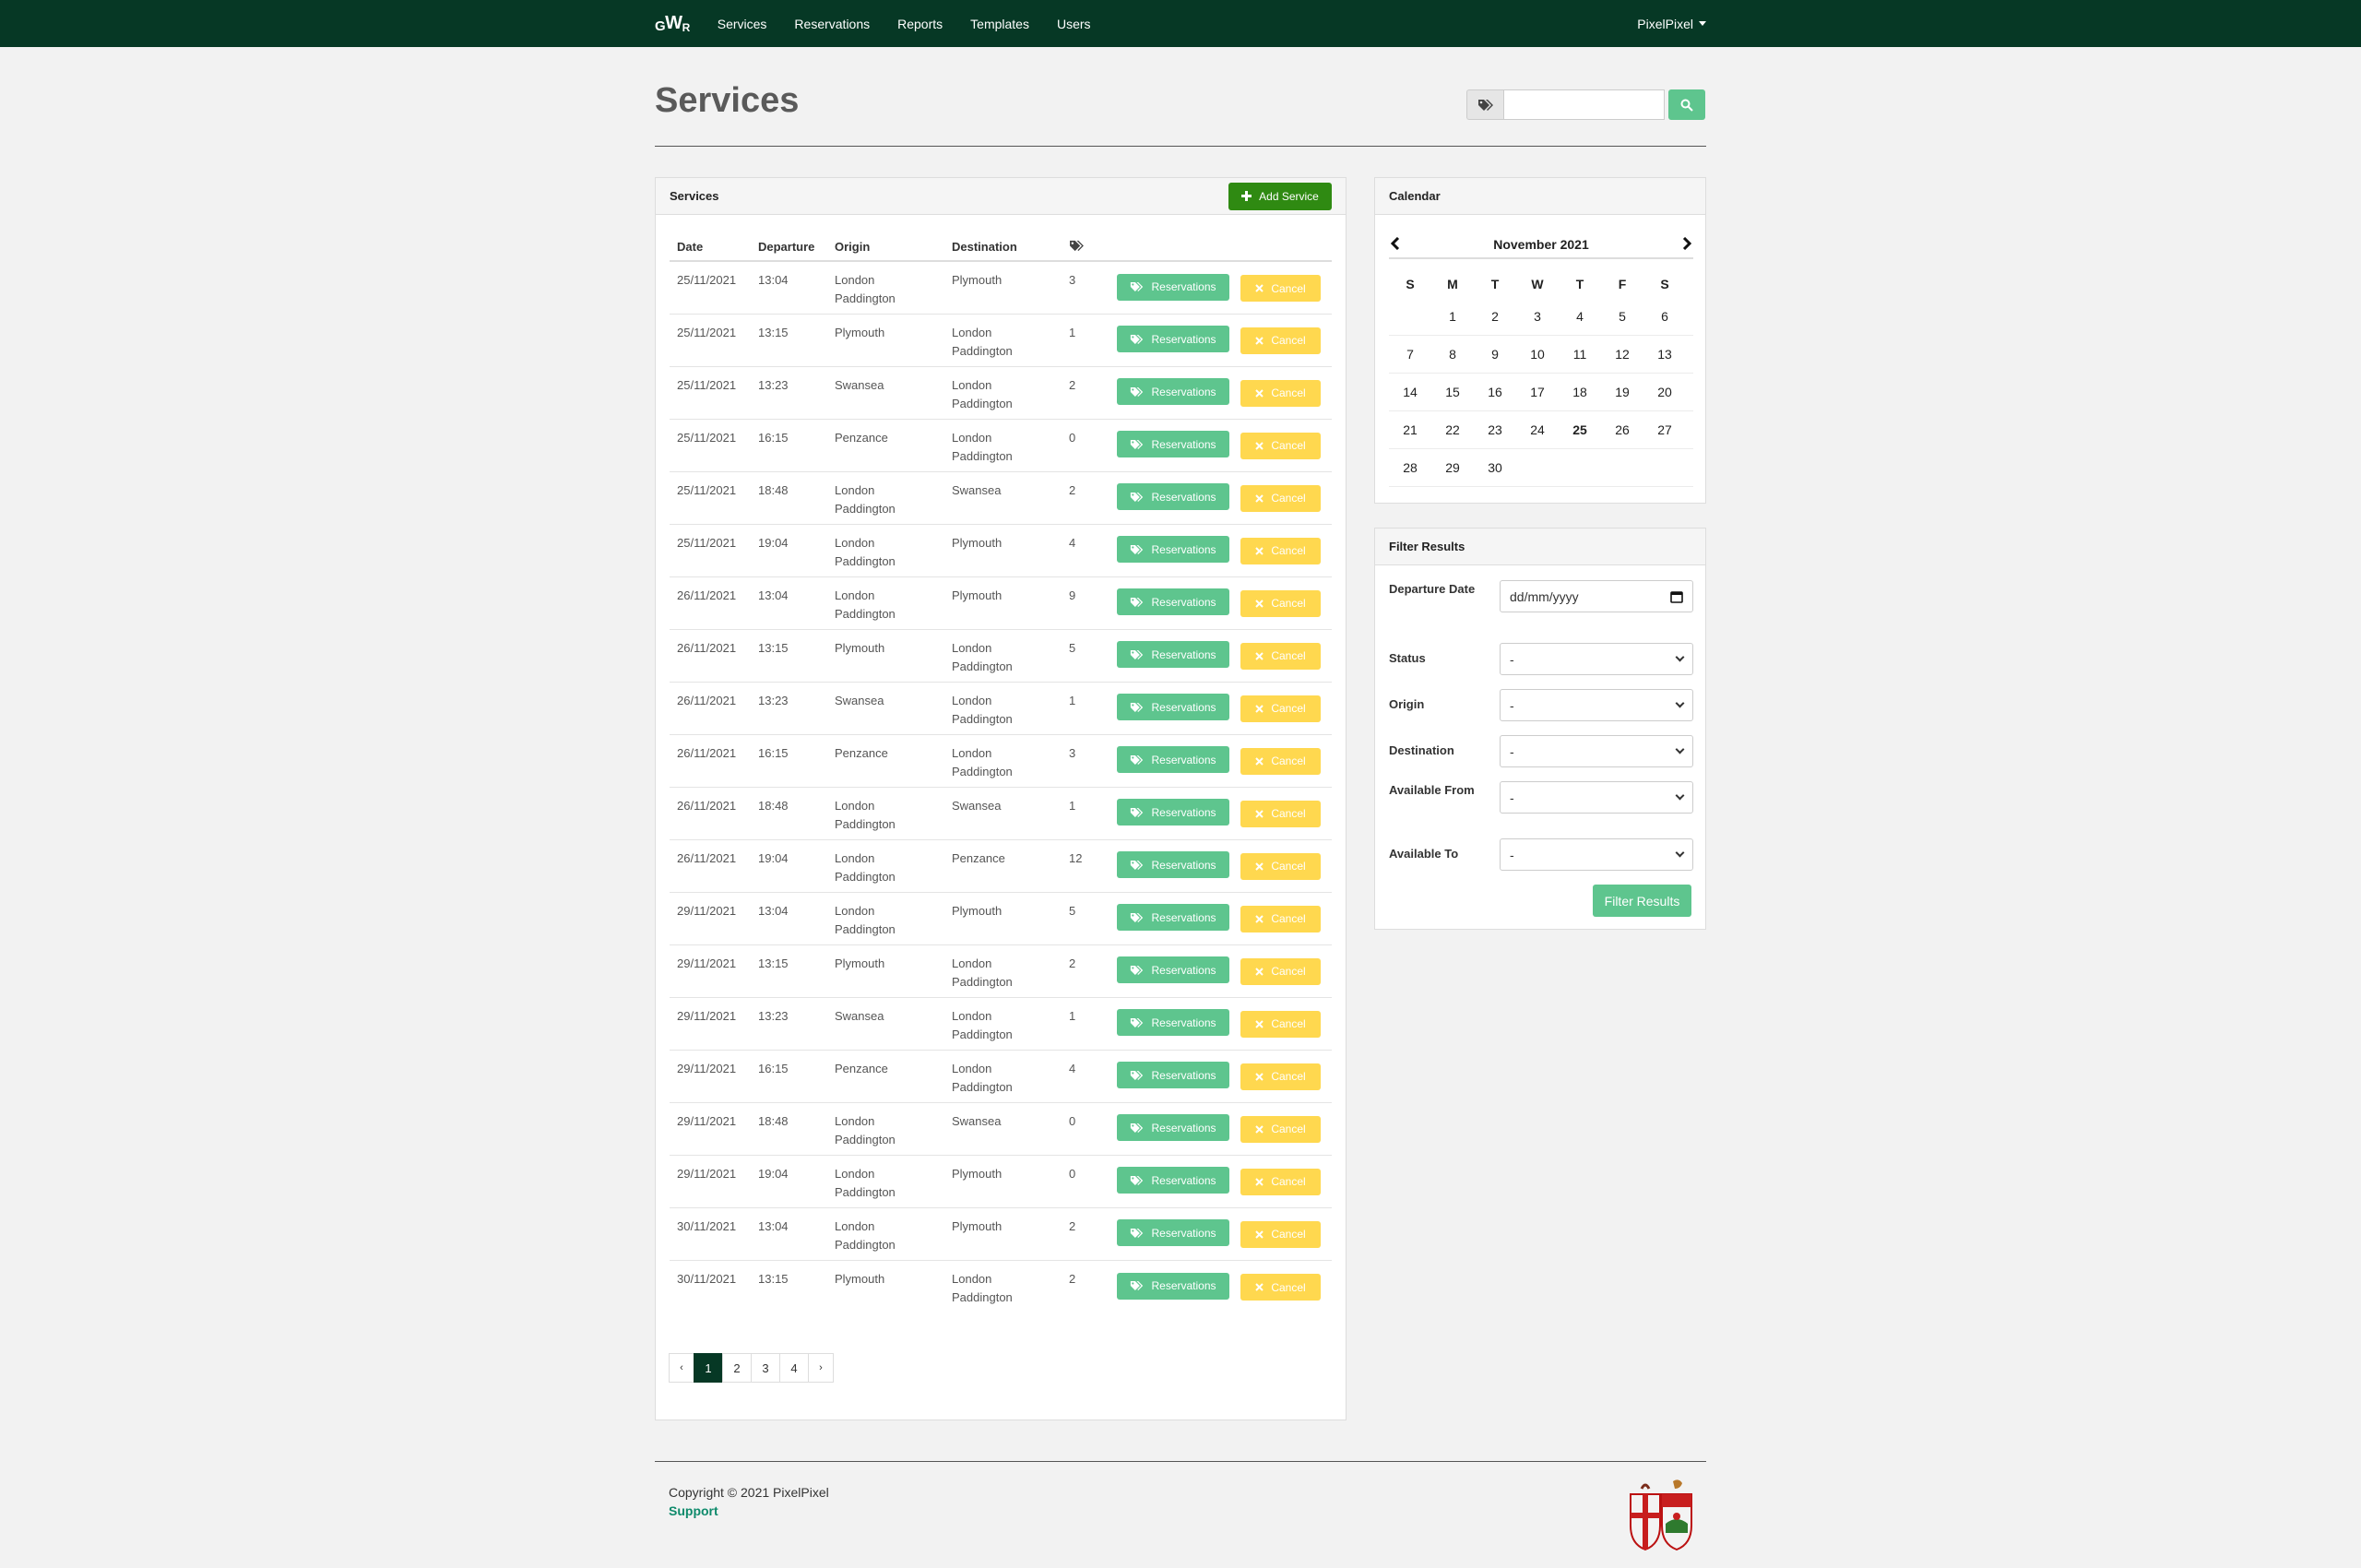 This screenshot has height=1568, width=2361. Describe the element at coordinates (1596, 705) in the screenshot. I see `origin-select: -` at that location.